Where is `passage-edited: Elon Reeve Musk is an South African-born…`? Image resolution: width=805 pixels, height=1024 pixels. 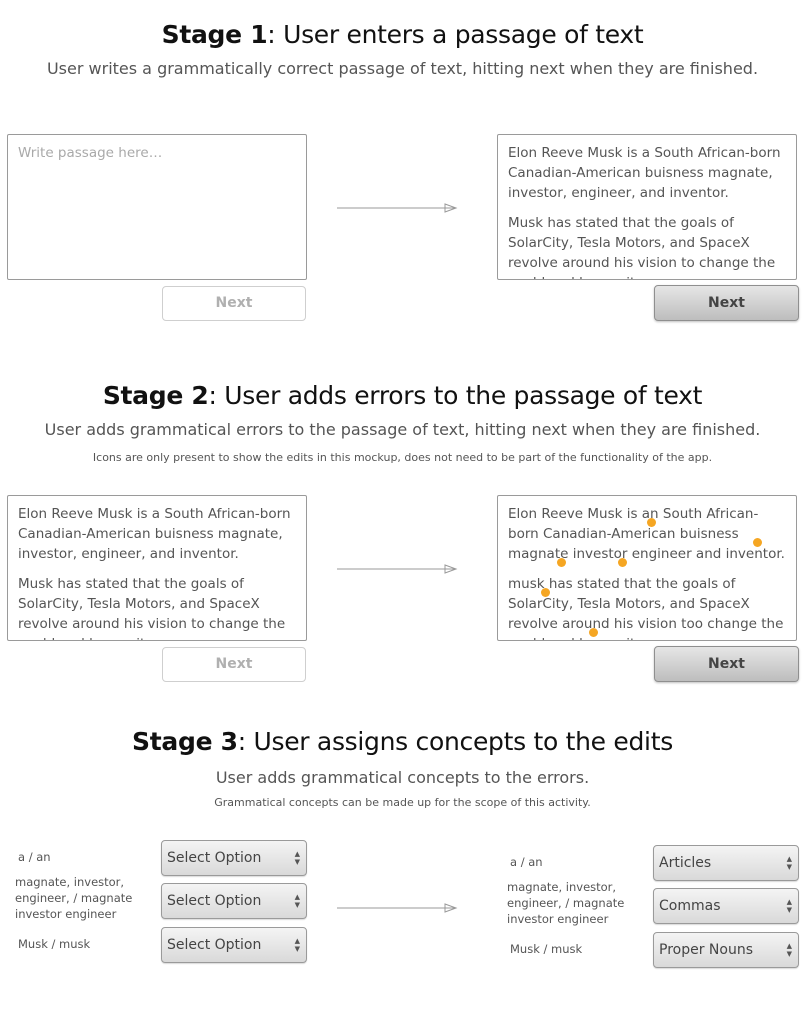
passage-edited: Elon Reeve Musk is an South African-born… is located at coordinates (647, 568).